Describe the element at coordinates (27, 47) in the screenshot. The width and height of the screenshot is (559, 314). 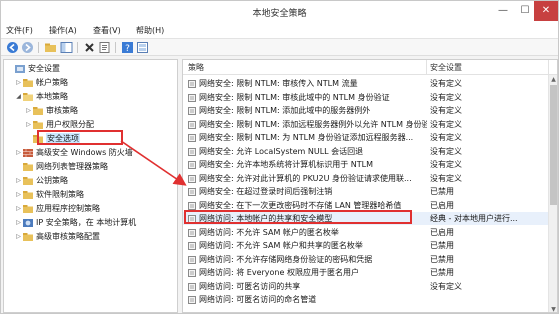
I see `forward-icon` at that location.